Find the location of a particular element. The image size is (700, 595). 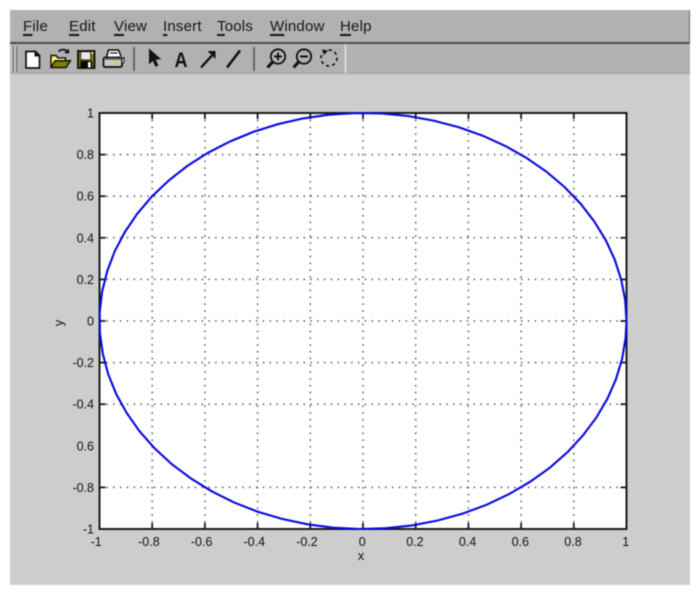

svg-text: y is located at coordinates (58, 322).